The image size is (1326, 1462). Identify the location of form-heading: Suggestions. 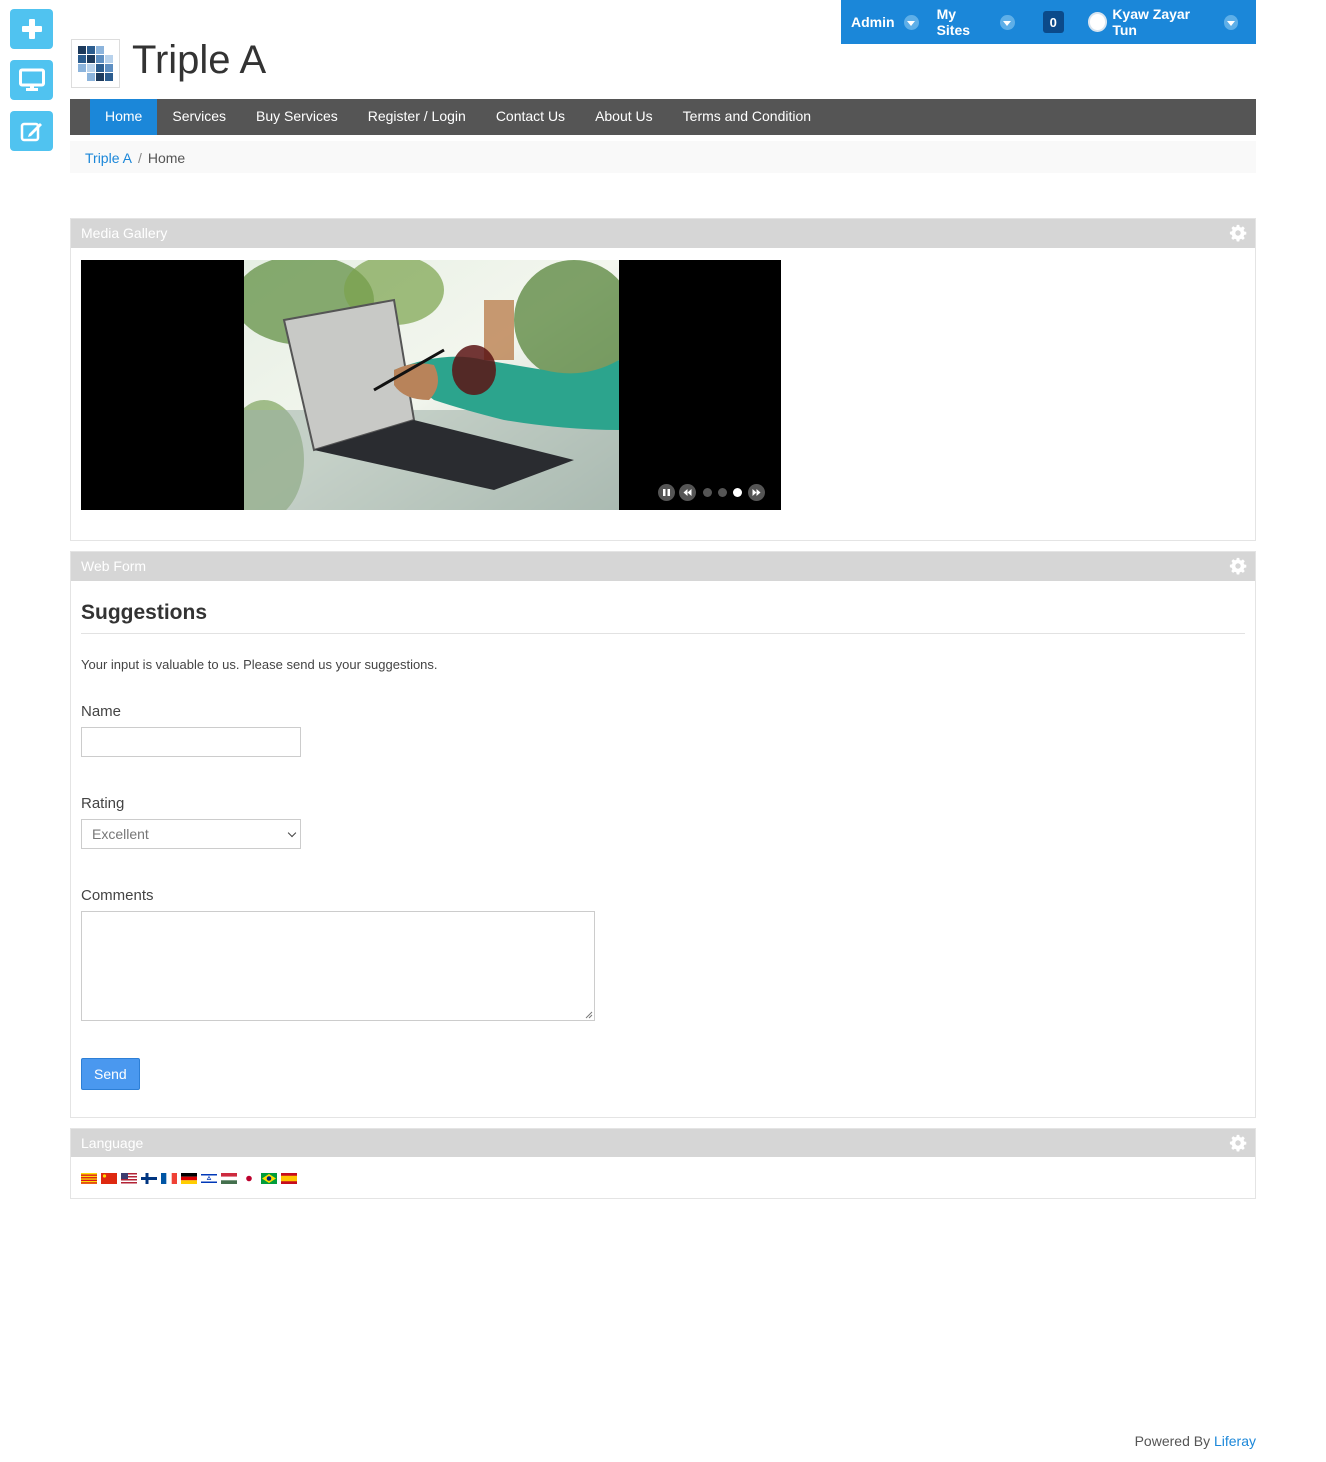
(663, 617).